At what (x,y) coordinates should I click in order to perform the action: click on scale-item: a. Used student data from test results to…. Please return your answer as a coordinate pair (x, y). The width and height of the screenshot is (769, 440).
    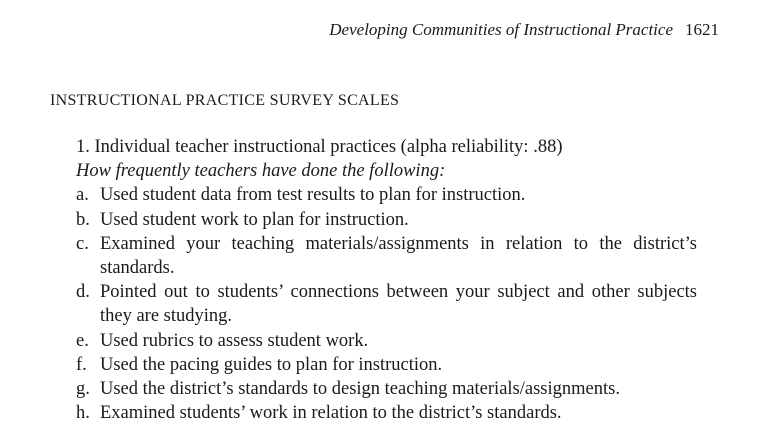
    Looking at the image, I should click on (386, 195).